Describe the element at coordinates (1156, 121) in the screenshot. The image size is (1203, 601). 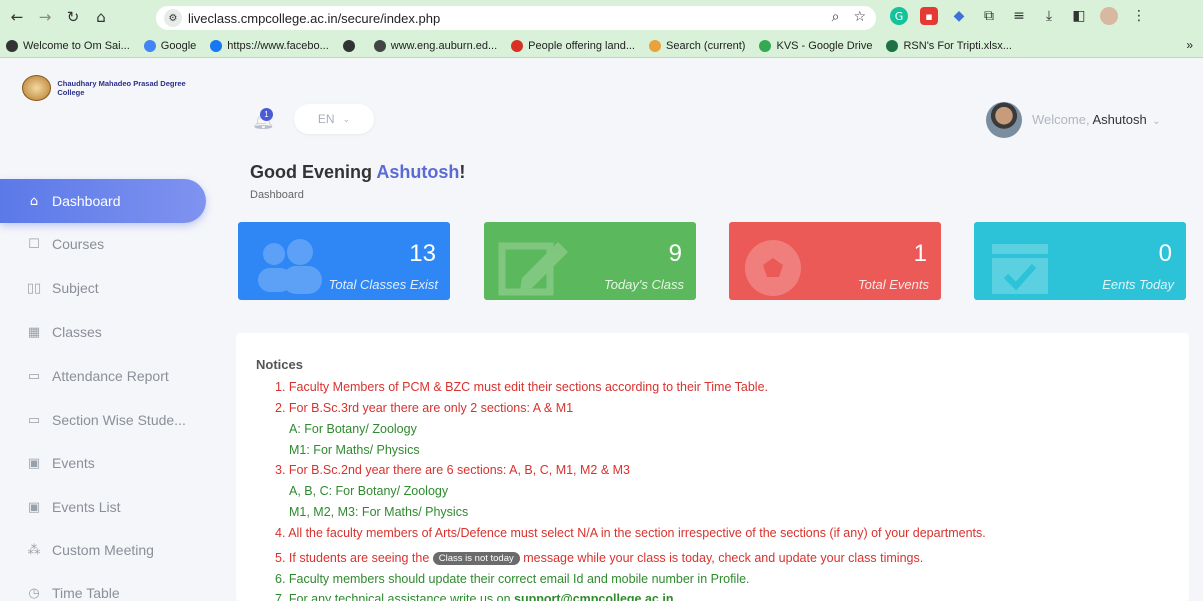
I see `chevron-down-icon: ⌄` at that location.